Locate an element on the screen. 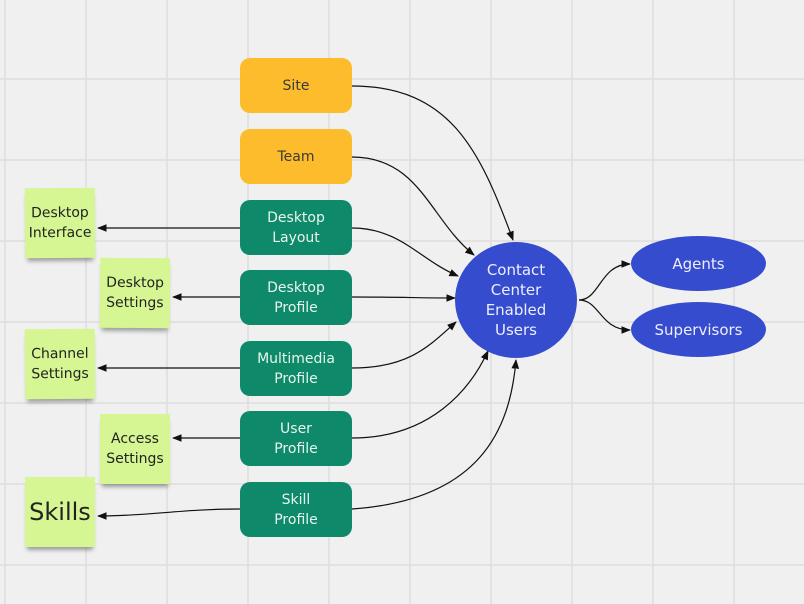 The image size is (804, 604). sticky-access-settings: Access Settings is located at coordinates (135, 449).